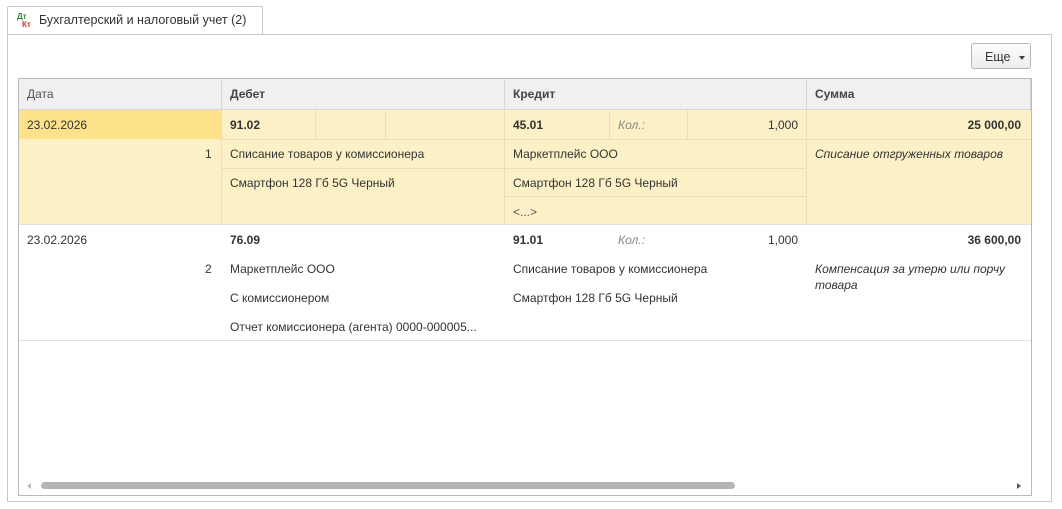 This screenshot has height=509, width=1062. What do you see at coordinates (327, 154) in the screenshot?
I see `debit-subconto-1: Списание товаров у комиссионера` at bounding box center [327, 154].